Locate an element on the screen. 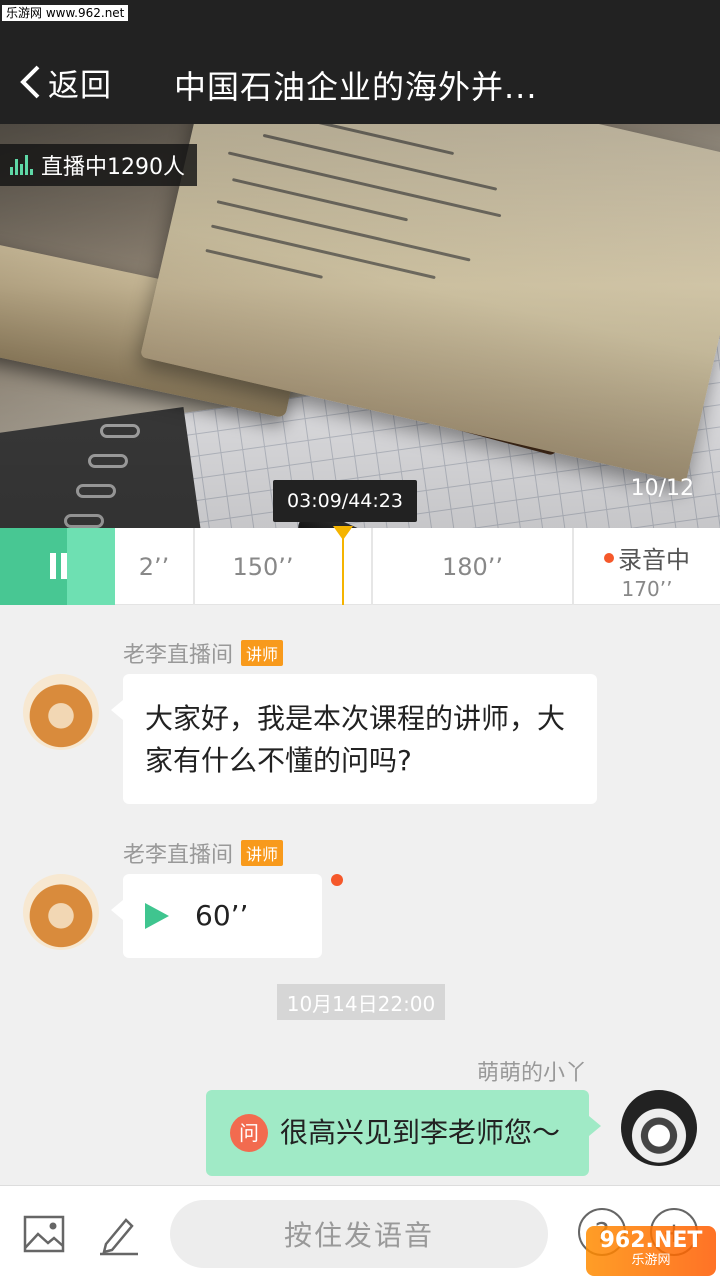  slide-page-counter: 10/12 is located at coordinates (662, 488).